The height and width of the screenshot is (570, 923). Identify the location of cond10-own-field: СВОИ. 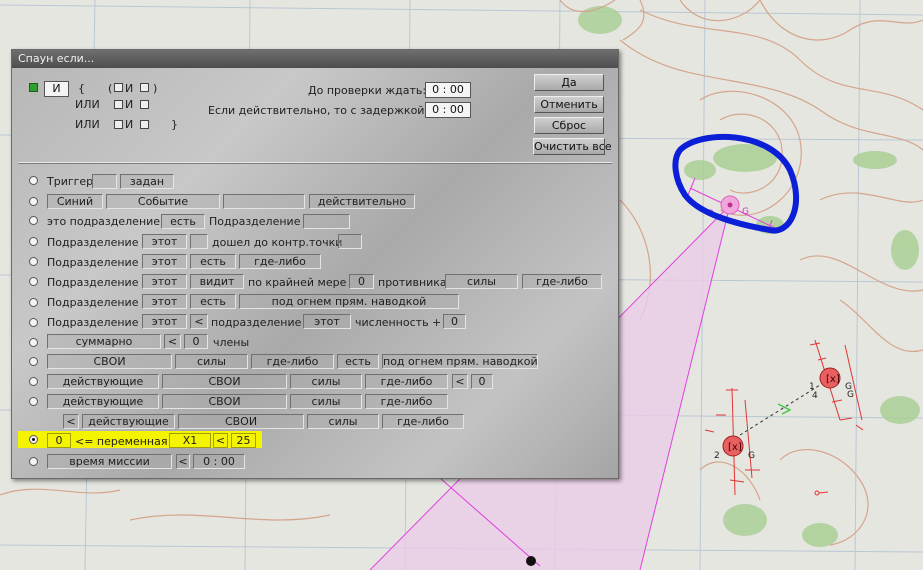
(109, 361).